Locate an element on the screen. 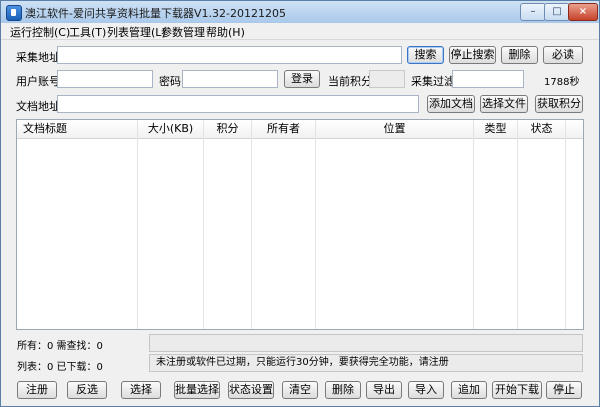 The image size is (600, 407). collect-url-input is located at coordinates (229, 55).